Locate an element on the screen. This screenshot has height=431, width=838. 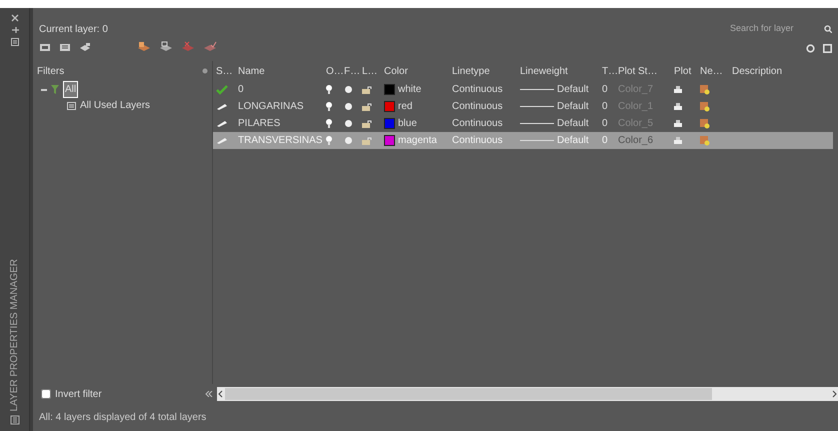
new-layer-icon is located at coordinates (144, 47).